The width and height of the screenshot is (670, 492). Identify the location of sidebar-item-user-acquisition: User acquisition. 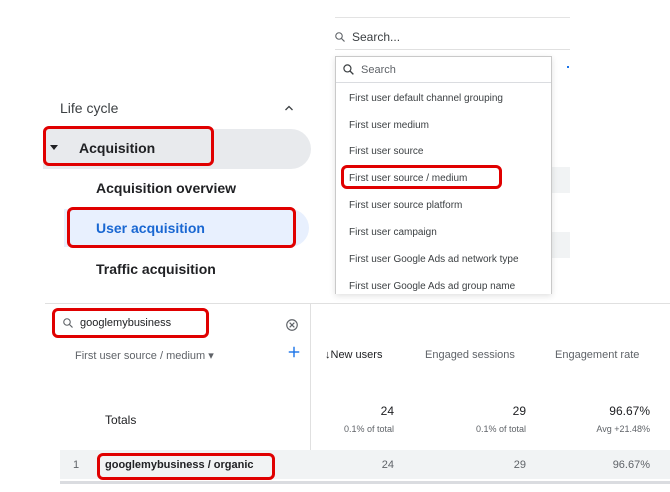
(150, 228).